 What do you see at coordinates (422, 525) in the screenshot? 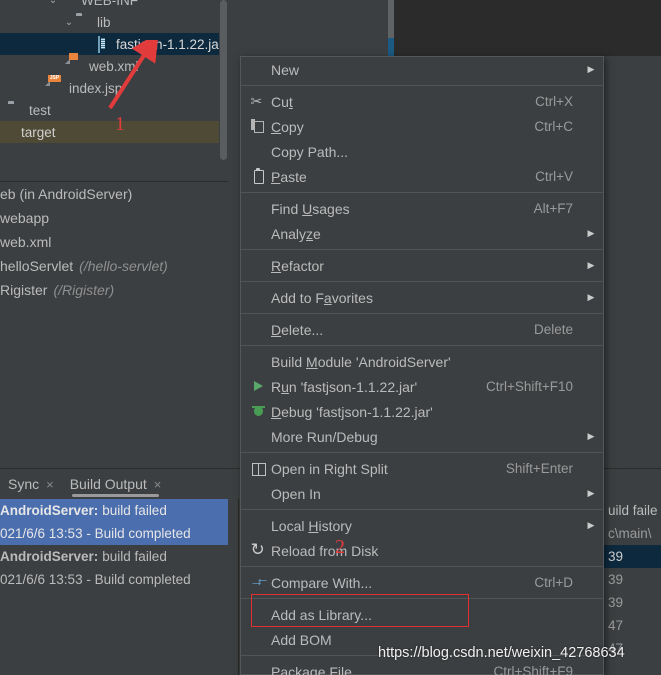
I see `menu-item-local-history: Local History ▶` at bounding box center [422, 525].